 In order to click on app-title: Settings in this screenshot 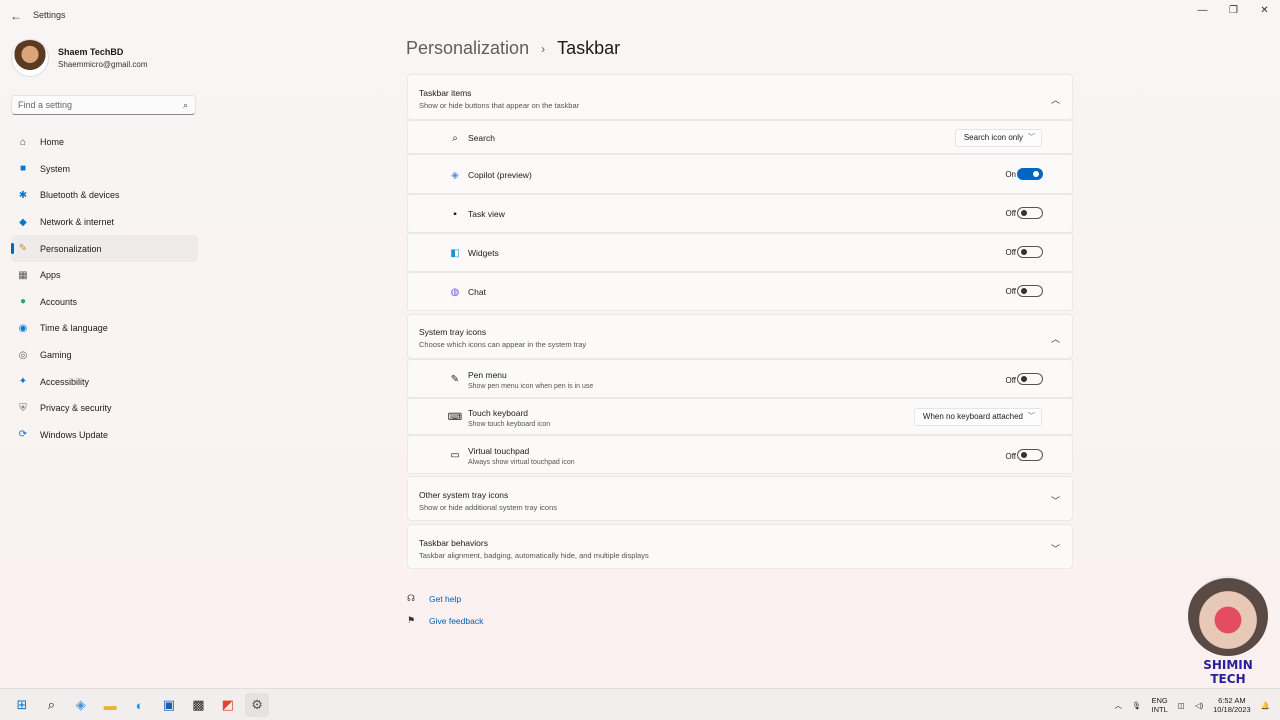, I will do `click(49, 15)`.